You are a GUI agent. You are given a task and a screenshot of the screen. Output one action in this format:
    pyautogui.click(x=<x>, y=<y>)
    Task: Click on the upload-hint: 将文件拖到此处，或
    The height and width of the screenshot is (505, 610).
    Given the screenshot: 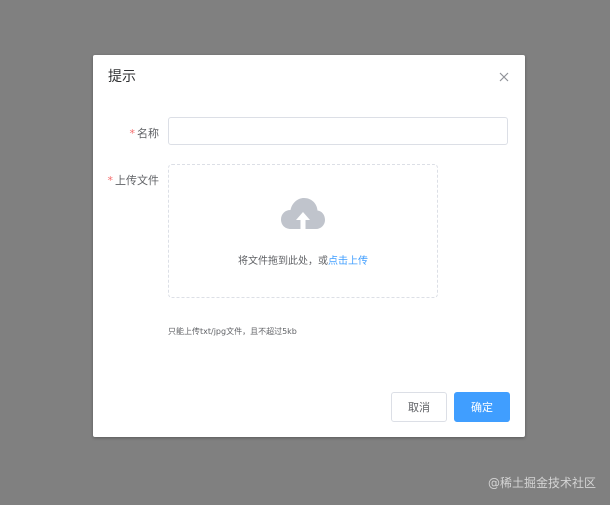 What is the action you would take?
    pyautogui.click(x=283, y=261)
    